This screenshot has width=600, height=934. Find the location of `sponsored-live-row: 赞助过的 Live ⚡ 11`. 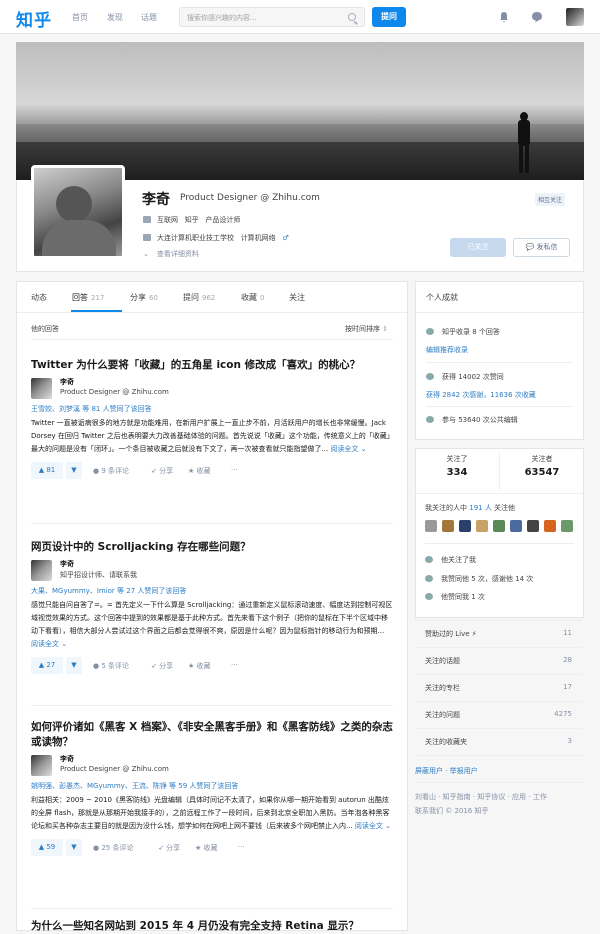

sponsored-live-row: 赞助过的 Live ⚡ 11 is located at coordinates (498, 633).